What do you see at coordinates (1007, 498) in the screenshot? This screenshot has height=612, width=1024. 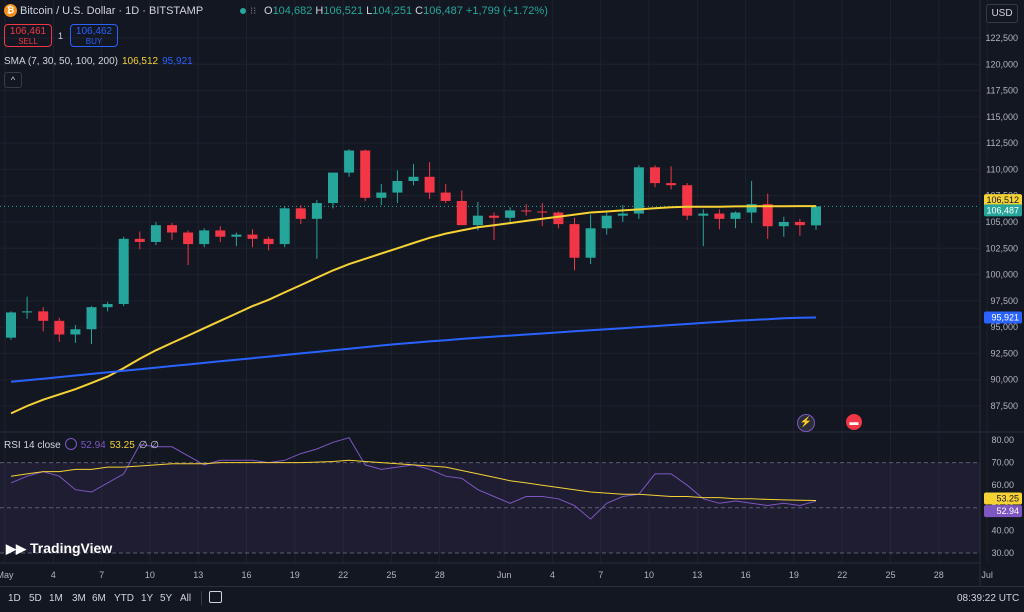 I see `rsi-ma-value-label: 53.25` at bounding box center [1007, 498].